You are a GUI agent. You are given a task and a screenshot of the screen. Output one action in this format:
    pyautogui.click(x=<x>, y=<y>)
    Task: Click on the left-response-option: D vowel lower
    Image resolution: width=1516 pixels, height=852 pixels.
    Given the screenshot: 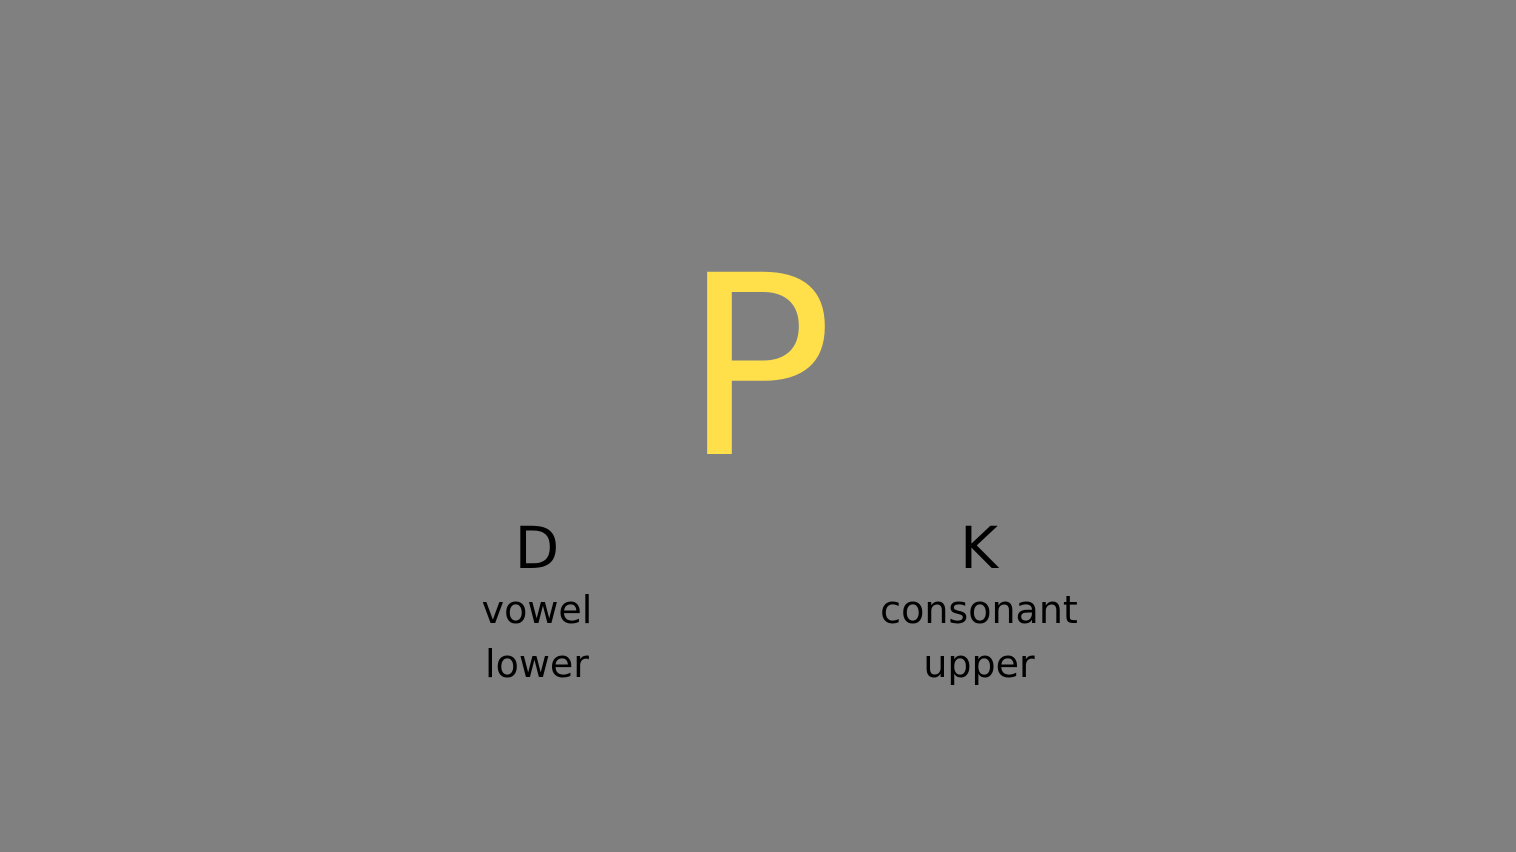 What is the action you would take?
    pyautogui.click(x=537, y=602)
    